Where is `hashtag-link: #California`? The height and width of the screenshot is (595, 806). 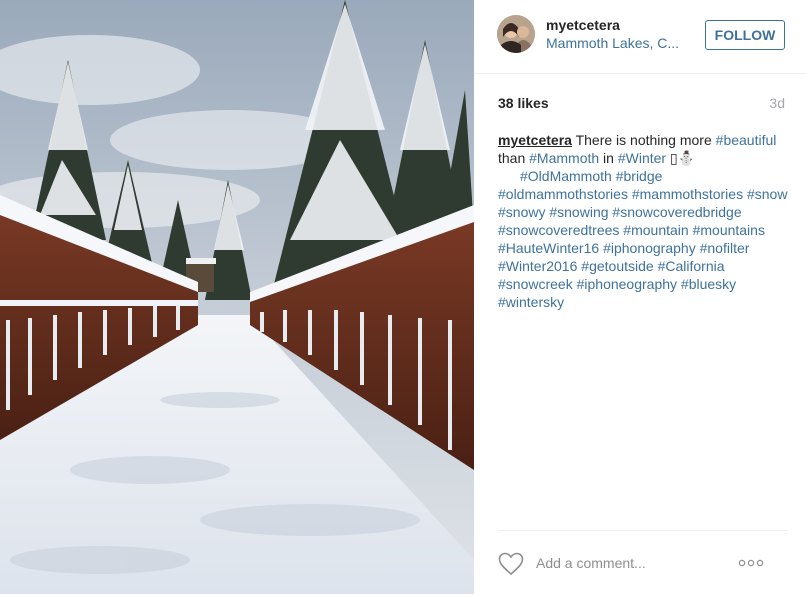
hashtag-link: #California is located at coordinates (691, 266).